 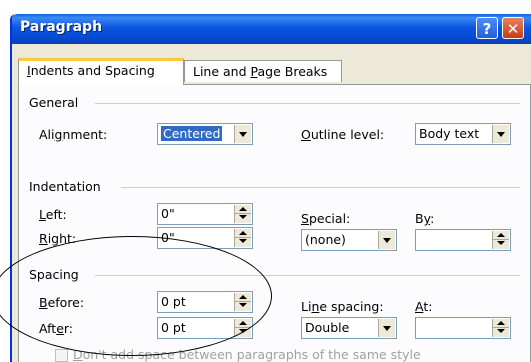 What do you see at coordinates (205, 238) in the screenshot?
I see `right-indent-spinner: 0"` at bounding box center [205, 238].